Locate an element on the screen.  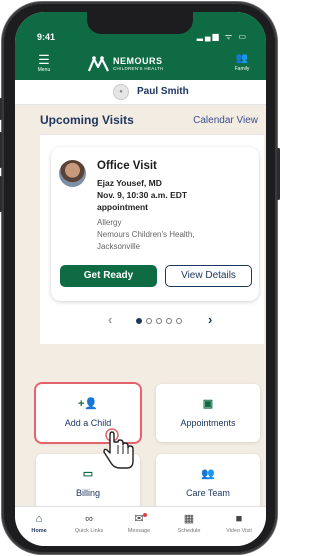
visit-location-line2: Jacksonville is located at coordinates (119, 246).